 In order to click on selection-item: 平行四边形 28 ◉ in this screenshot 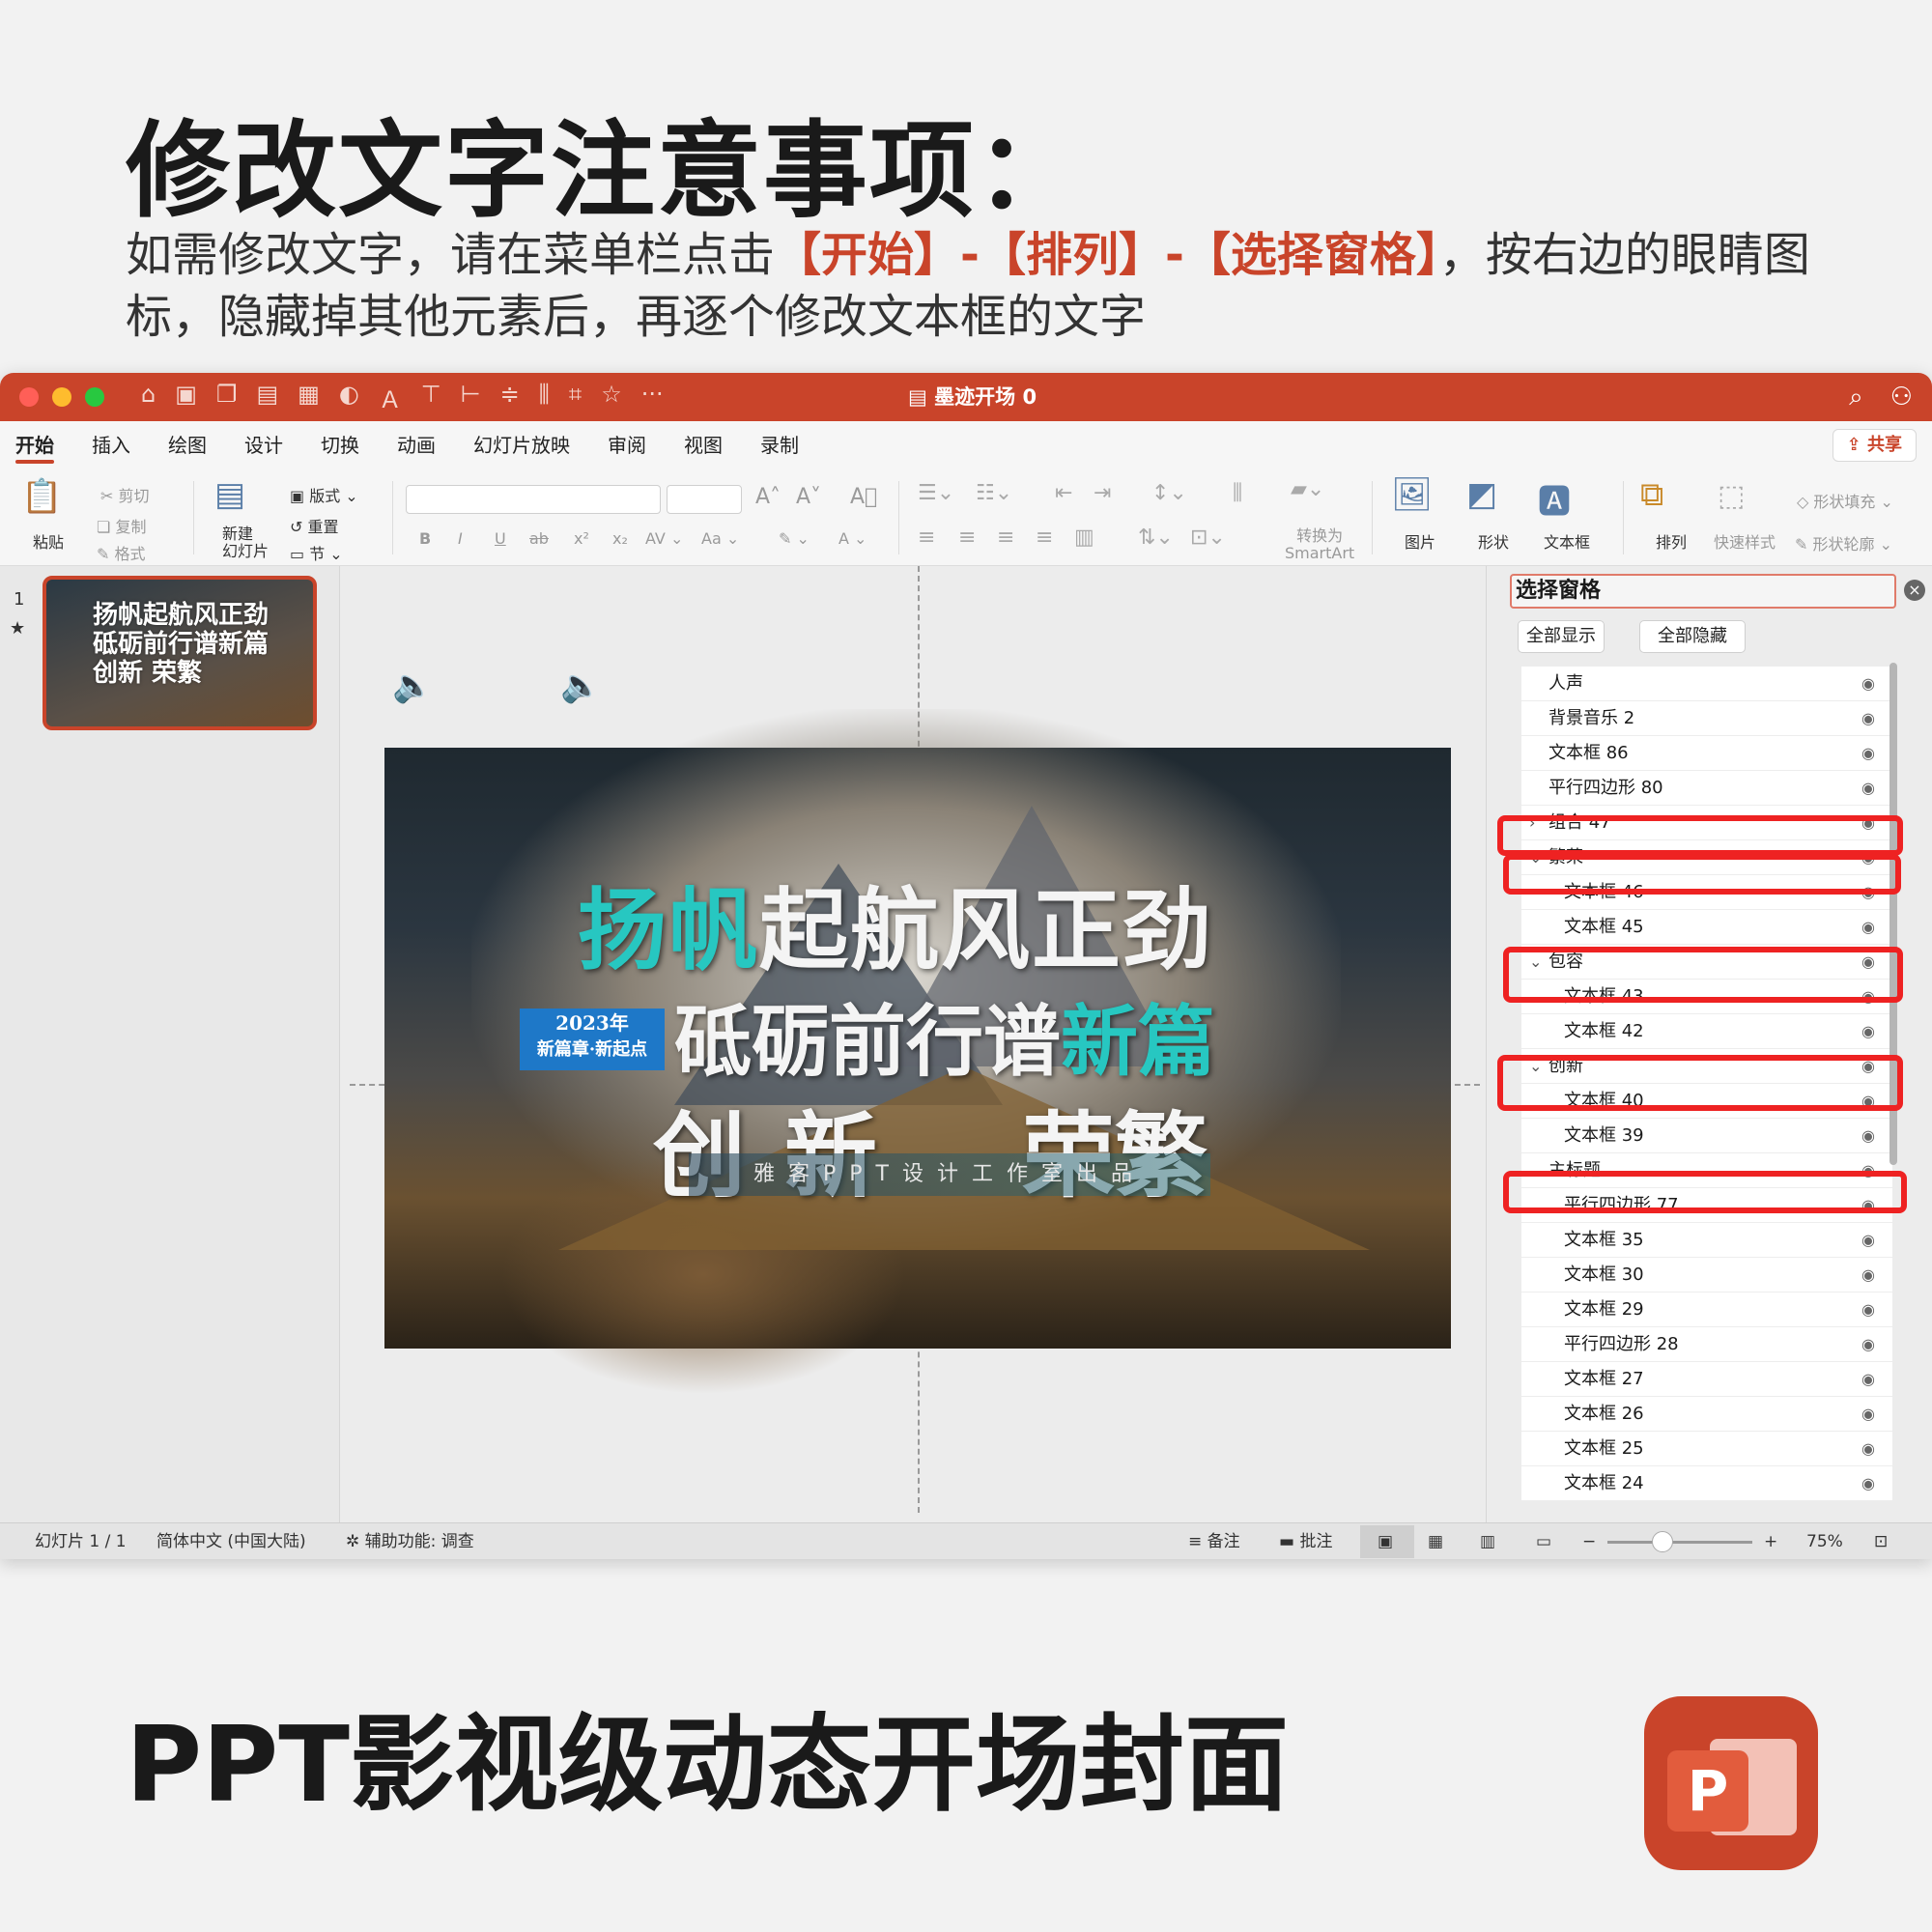, I will do `click(1706, 1344)`.